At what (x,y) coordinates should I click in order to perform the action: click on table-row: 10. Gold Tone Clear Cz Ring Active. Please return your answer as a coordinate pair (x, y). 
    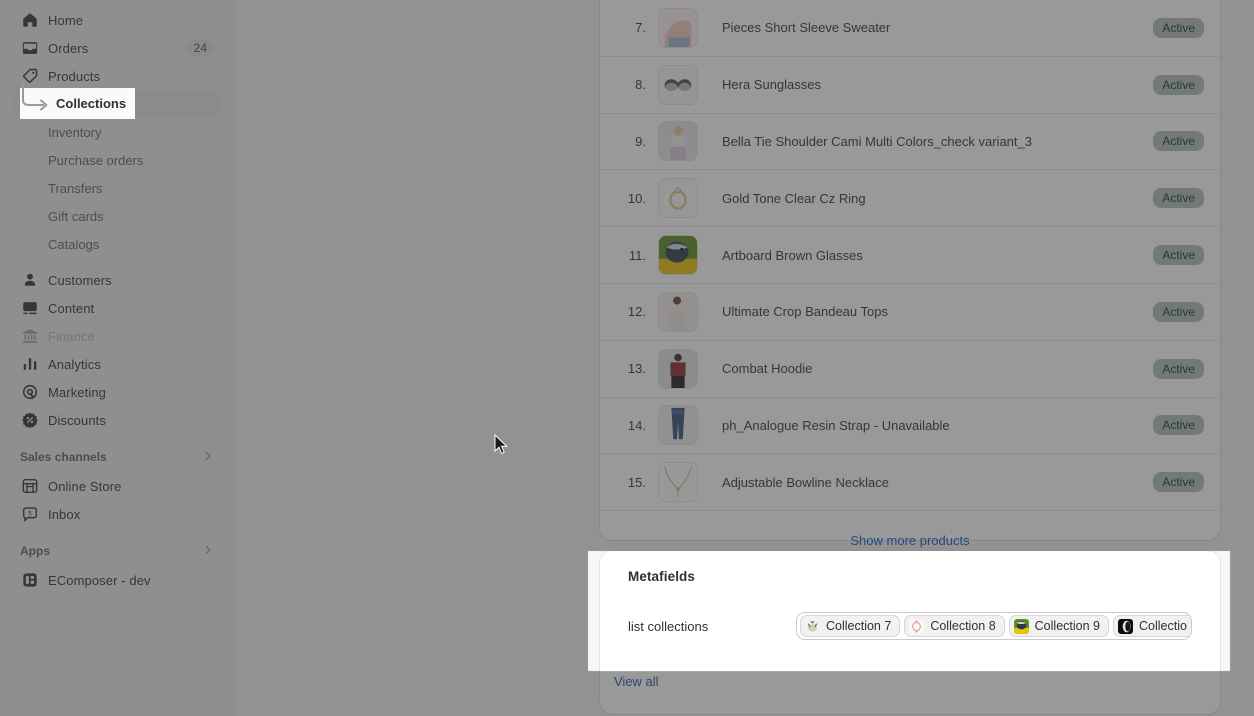
    Looking at the image, I should click on (910, 199).